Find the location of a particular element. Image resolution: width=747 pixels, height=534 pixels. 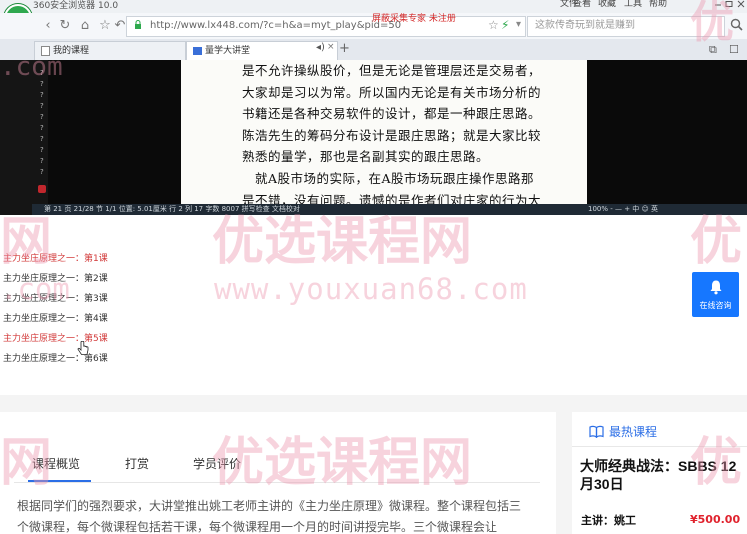

hot-courses-title: 最热课程 is located at coordinates (633, 432).